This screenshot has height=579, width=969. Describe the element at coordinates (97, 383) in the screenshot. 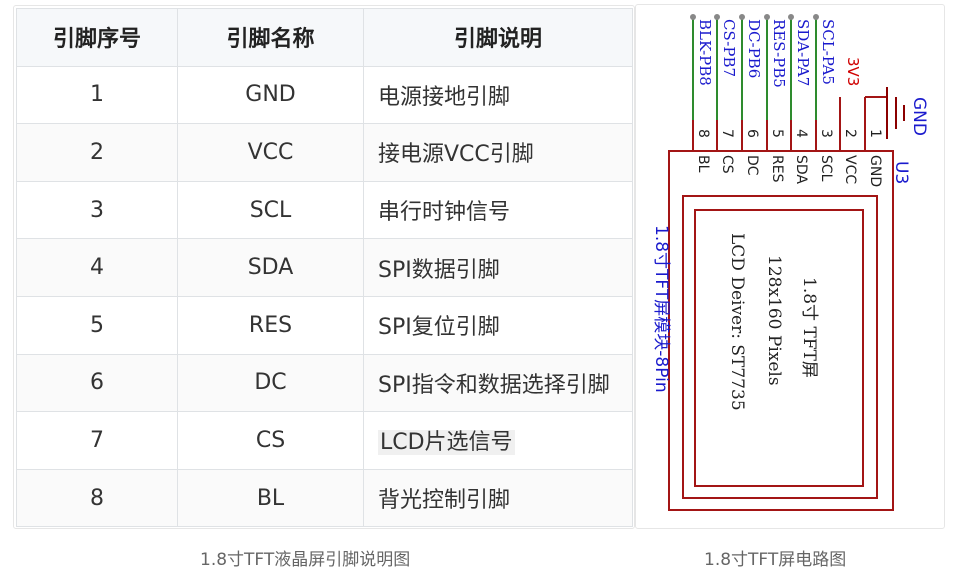

I see `pin-number: 6` at that location.